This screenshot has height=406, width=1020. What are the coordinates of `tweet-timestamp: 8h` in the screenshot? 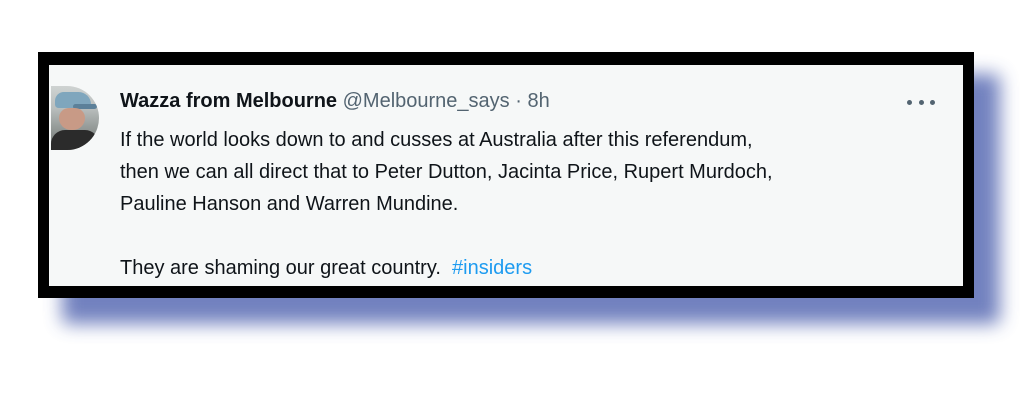 It's located at (538, 101).